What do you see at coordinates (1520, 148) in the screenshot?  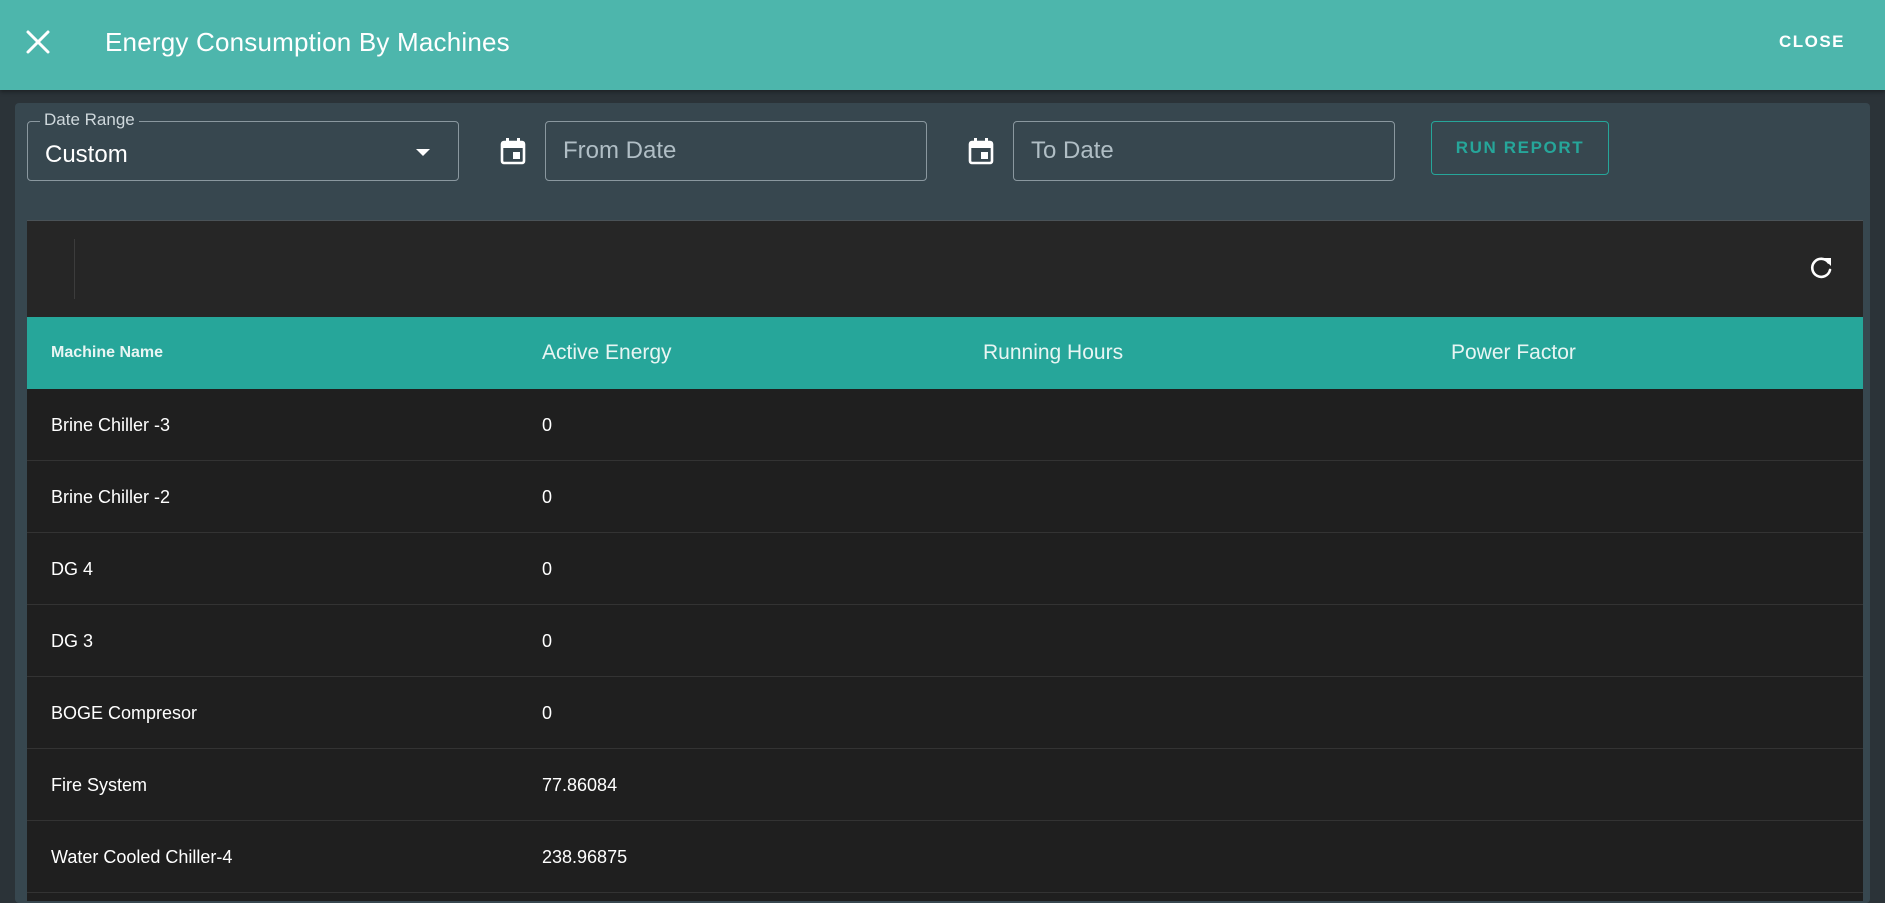 I see `run-report-button: RUN REPORT` at bounding box center [1520, 148].